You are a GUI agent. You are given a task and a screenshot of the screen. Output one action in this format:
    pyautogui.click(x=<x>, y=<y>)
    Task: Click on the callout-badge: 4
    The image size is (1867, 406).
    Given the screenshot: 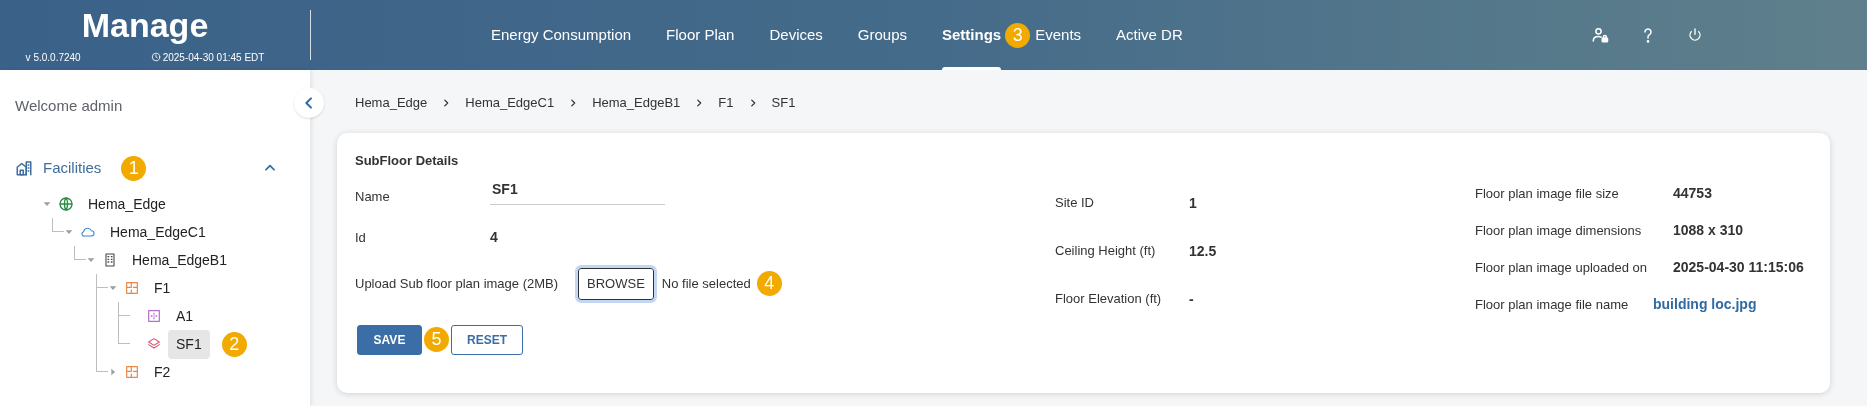 What is the action you would take?
    pyautogui.click(x=769, y=283)
    